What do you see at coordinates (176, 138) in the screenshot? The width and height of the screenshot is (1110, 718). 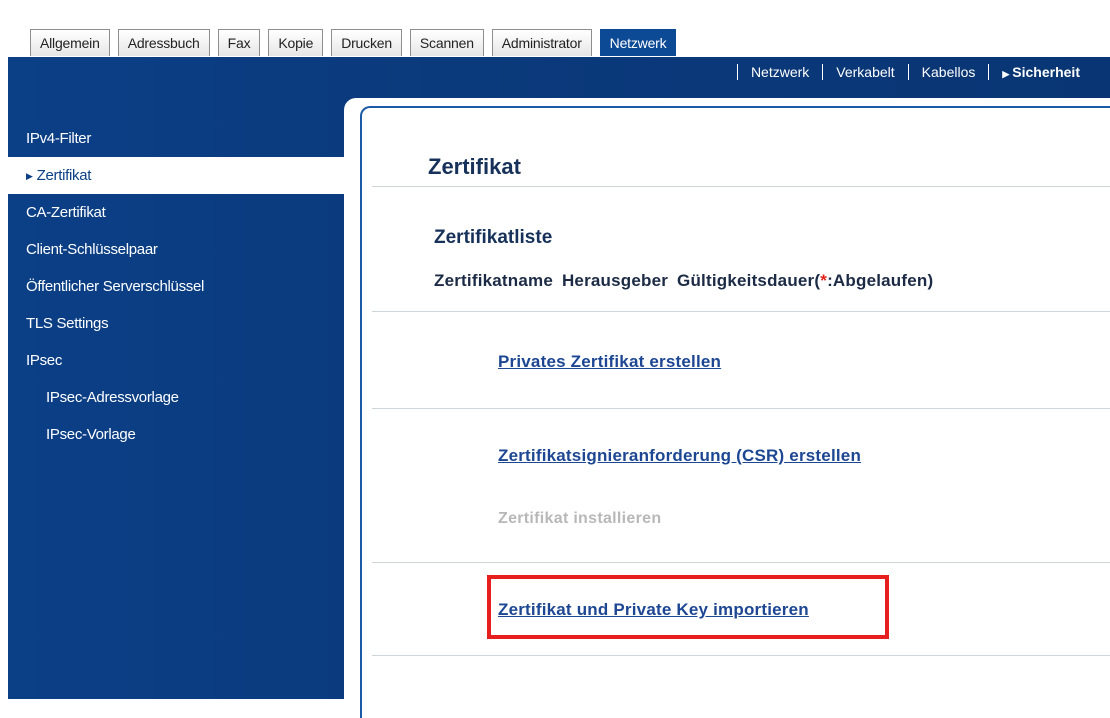 I see `sidebar-item-ipv4-filter: IPv4-Filter` at bounding box center [176, 138].